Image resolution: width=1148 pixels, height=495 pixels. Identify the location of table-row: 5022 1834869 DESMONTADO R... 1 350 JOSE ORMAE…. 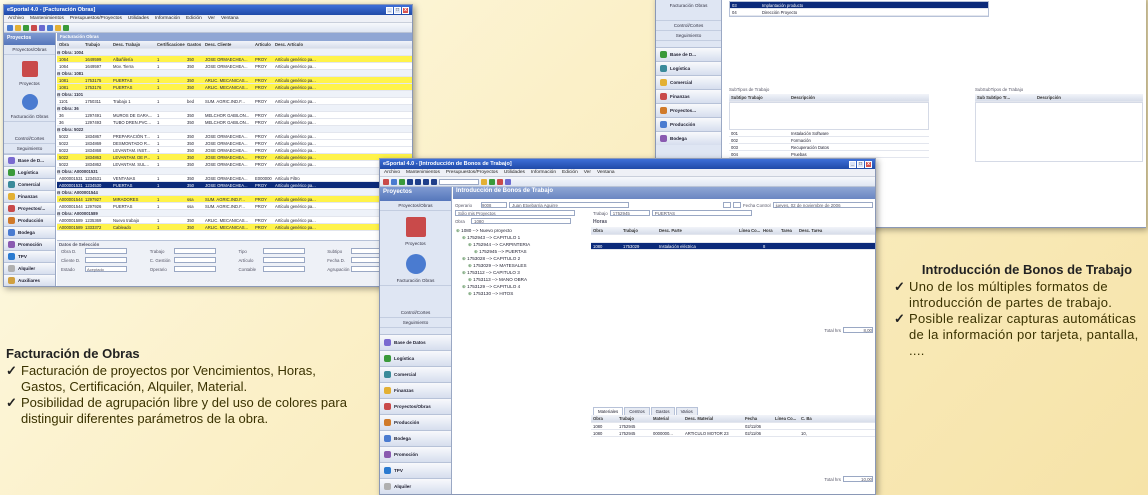
(234, 143).